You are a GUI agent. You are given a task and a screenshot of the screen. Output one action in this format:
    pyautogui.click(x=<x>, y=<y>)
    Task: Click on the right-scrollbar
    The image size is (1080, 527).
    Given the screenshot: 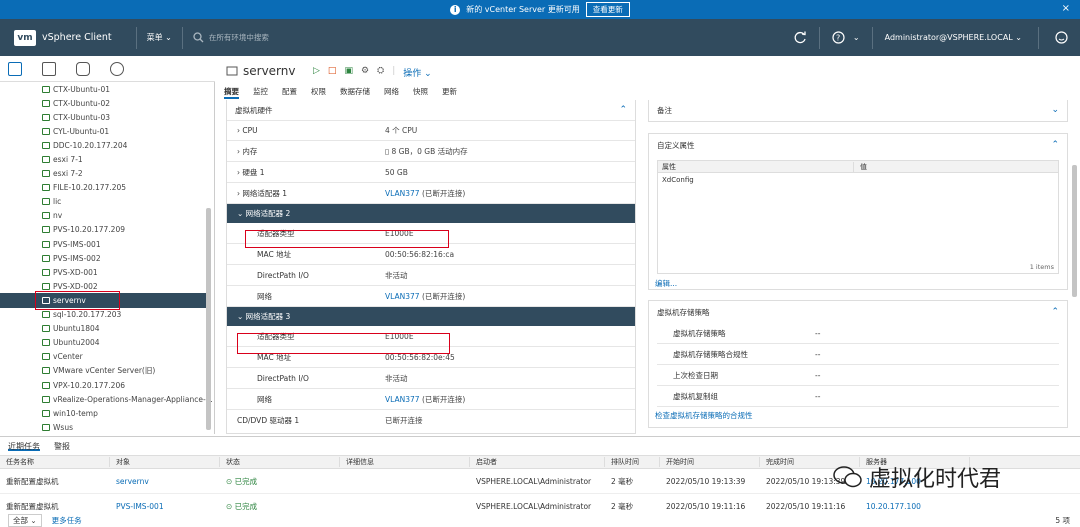 What is the action you would take?
    pyautogui.click(x=1074, y=231)
    